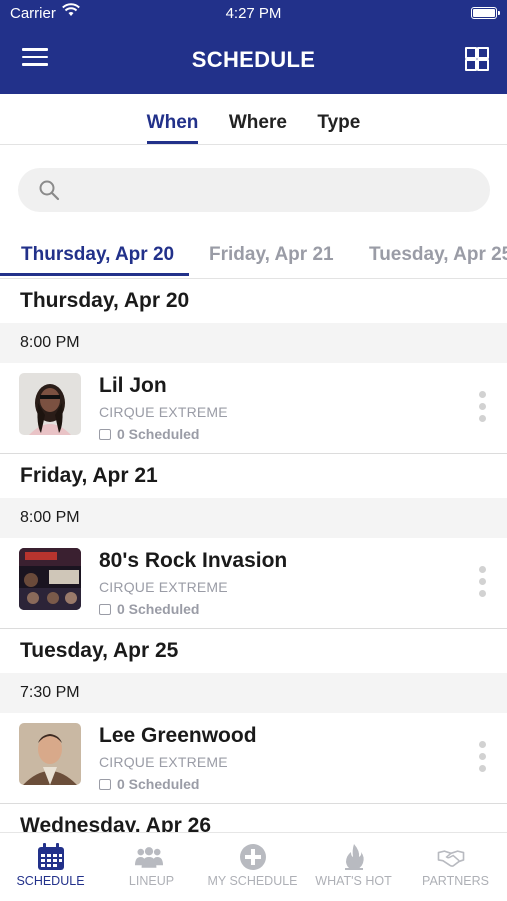  I want to click on nav-bar: SCHEDULE, so click(253, 61).